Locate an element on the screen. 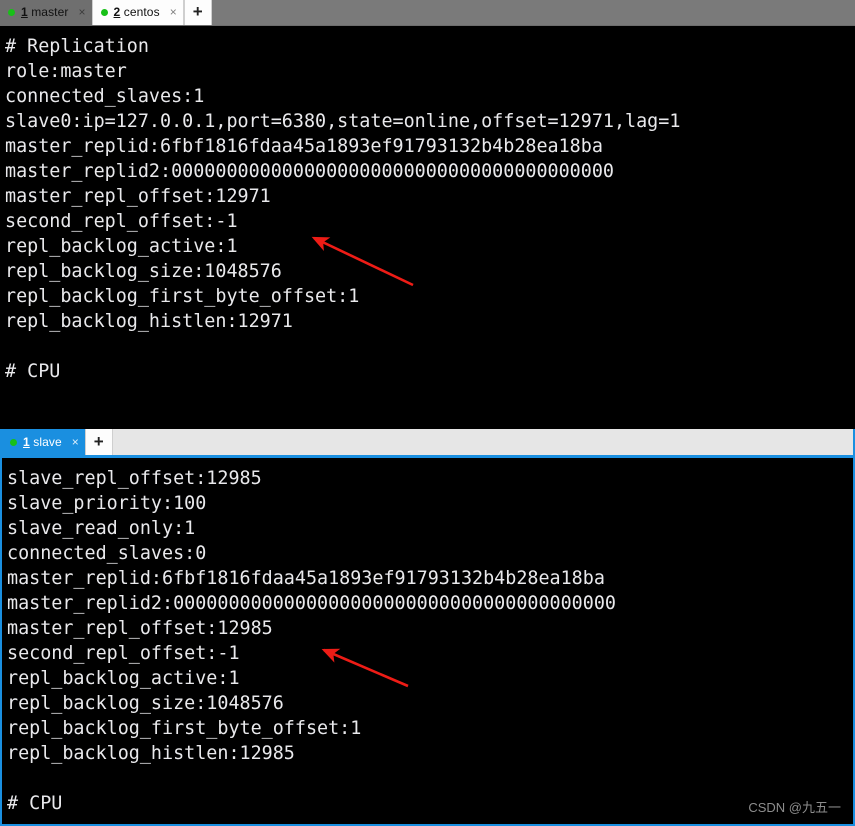  tabbar-slave: 1 slave × + is located at coordinates (427, 443).